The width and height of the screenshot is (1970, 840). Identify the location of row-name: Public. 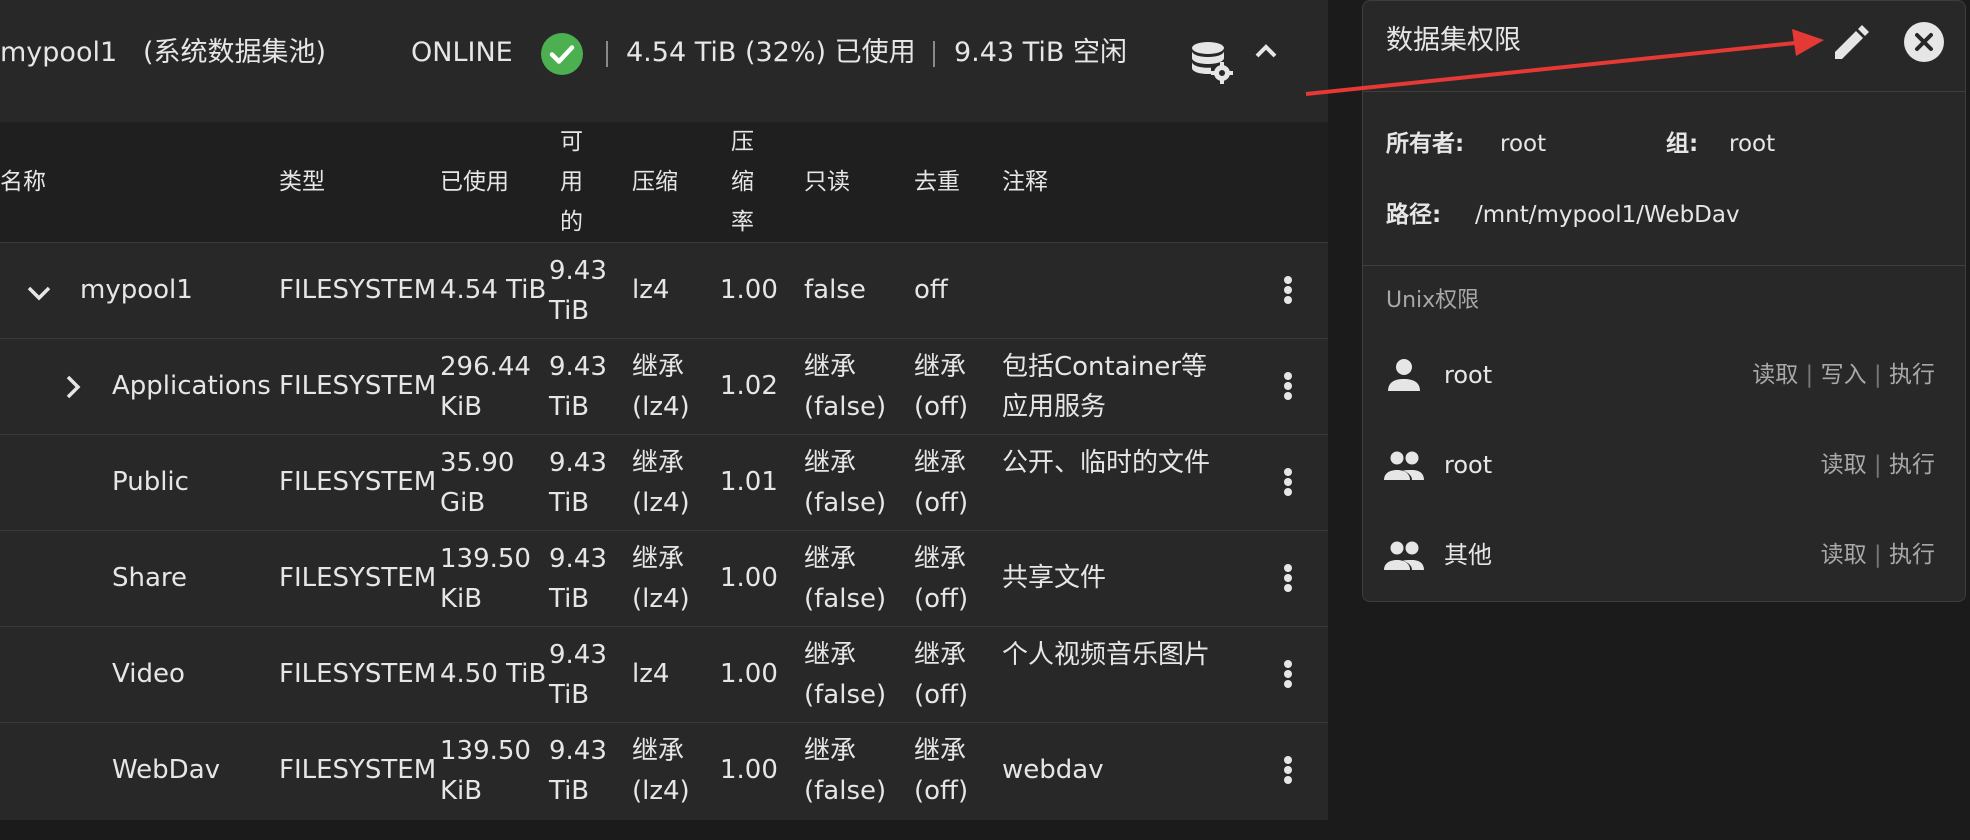
(150, 482).